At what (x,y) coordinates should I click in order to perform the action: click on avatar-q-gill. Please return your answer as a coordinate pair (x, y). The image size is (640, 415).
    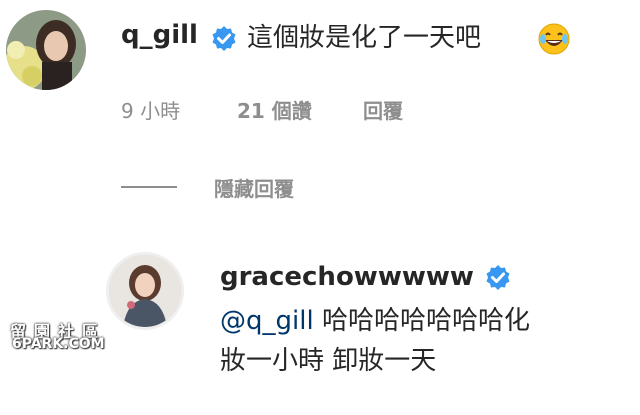
    Looking at the image, I should click on (46, 50).